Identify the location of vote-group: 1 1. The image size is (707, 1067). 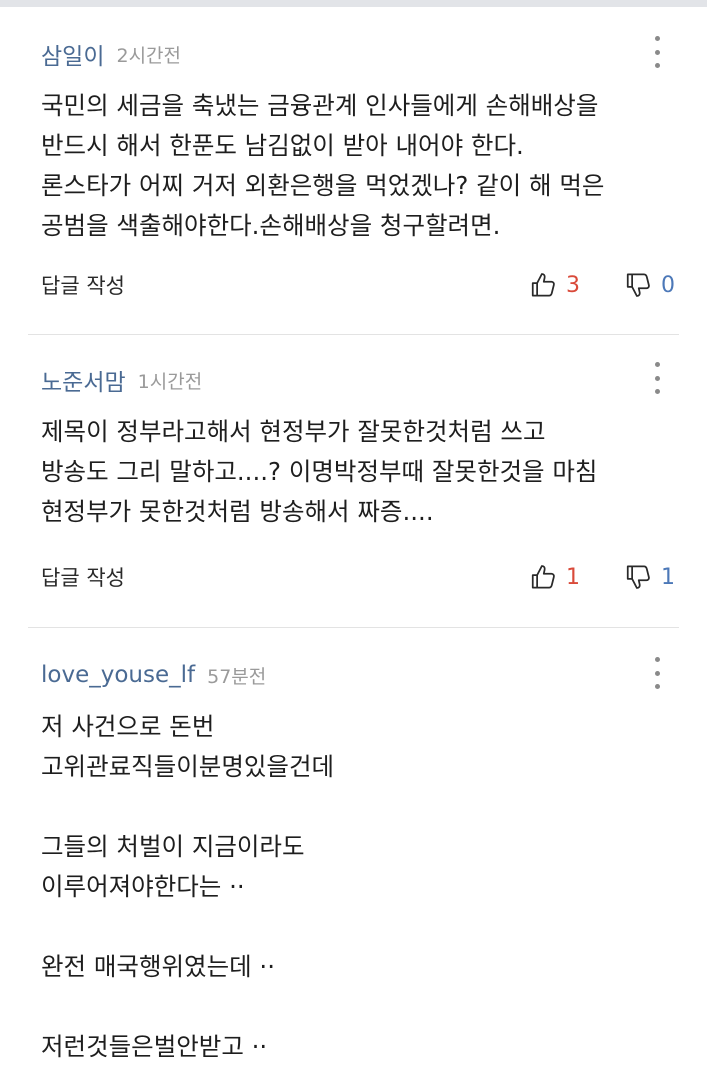
(602, 577).